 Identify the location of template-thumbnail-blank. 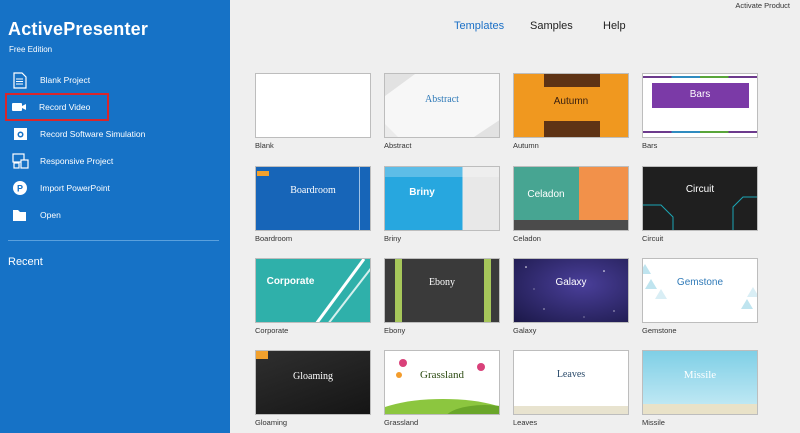
(313, 105).